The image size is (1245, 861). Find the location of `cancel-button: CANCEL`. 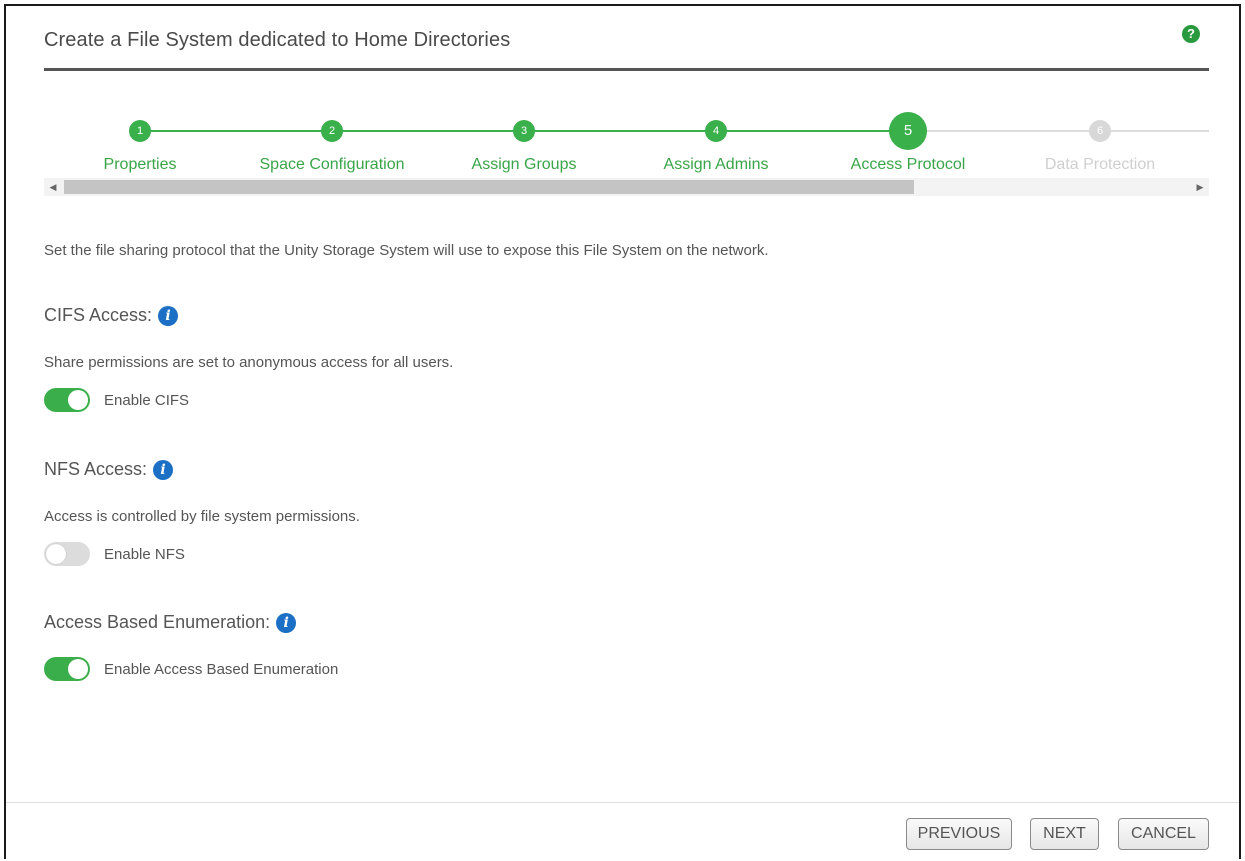

cancel-button: CANCEL is located at coordinates (1163, 834).